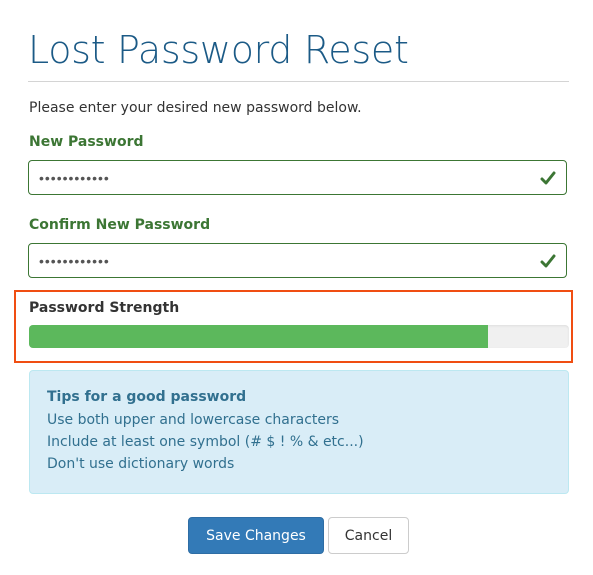 This screenshot has height=575, width=593. I want to click on page-title: Lost Password Reset, so click(218, 50).